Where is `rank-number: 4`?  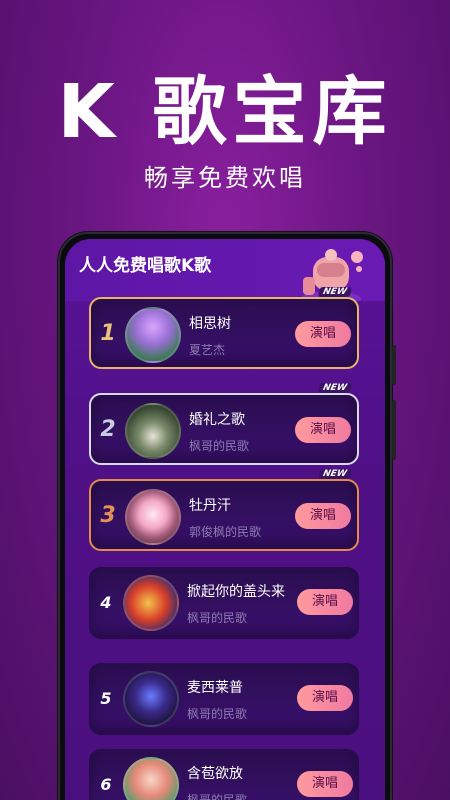 rank-number: 4 is located at coordinates (106, 602).